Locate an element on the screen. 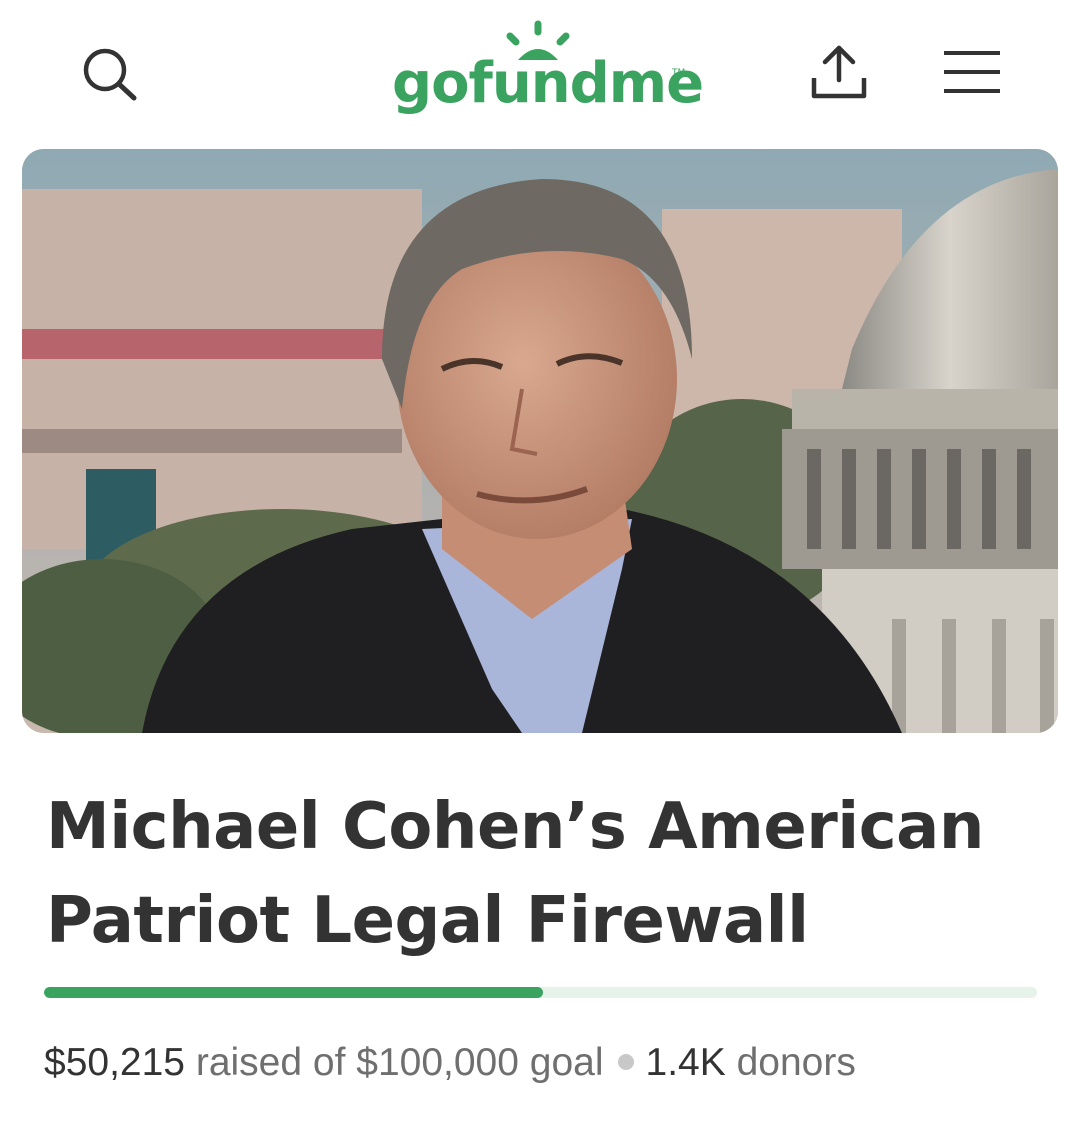  goal-amount: $100,000 is located at coordinates (437, 1062).